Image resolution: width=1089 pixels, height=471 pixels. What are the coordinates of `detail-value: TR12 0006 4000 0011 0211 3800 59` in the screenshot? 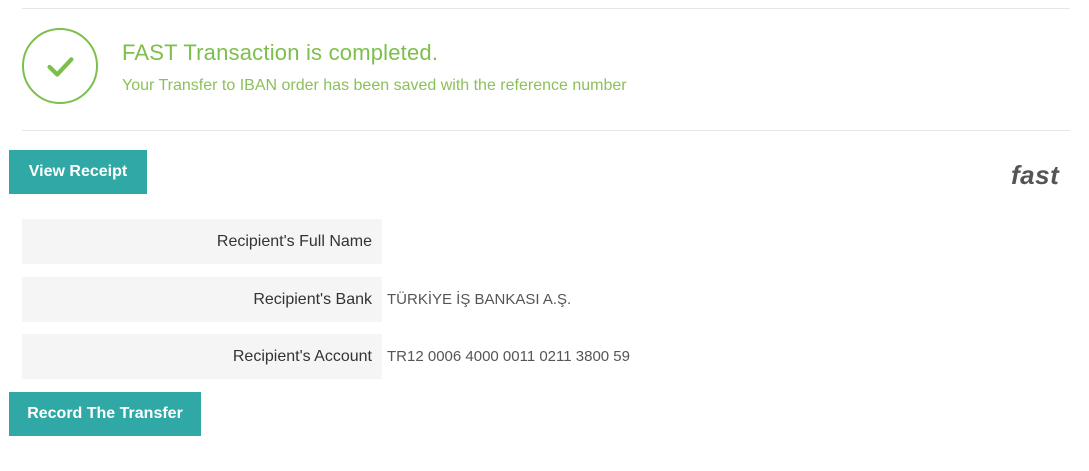 It's located at (508, 356).